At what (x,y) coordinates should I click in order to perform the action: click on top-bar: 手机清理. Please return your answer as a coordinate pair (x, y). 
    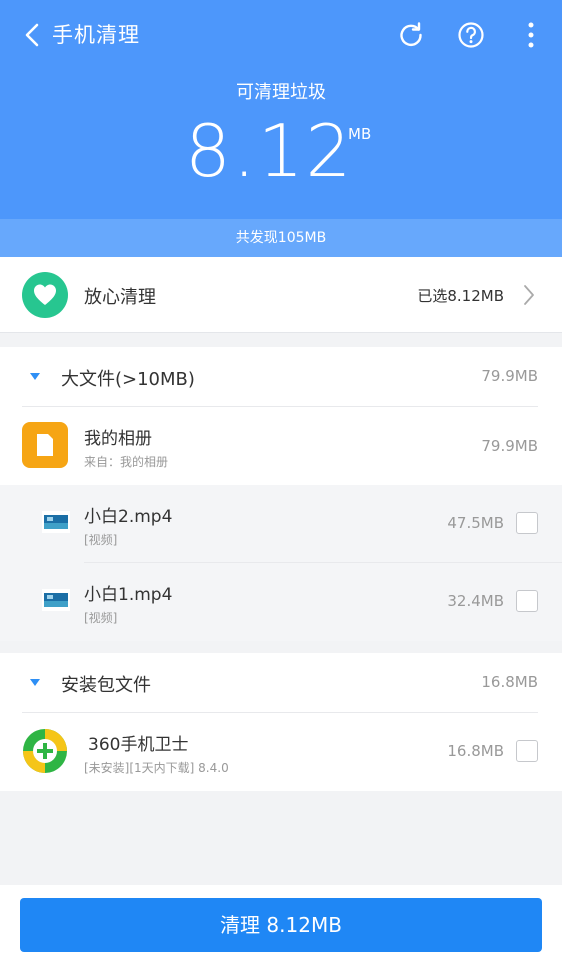
    Looking at the image, I should click on (281, 35).